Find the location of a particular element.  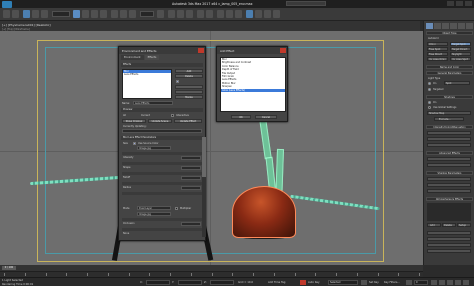

search-input is located at coordinates (306, 3).